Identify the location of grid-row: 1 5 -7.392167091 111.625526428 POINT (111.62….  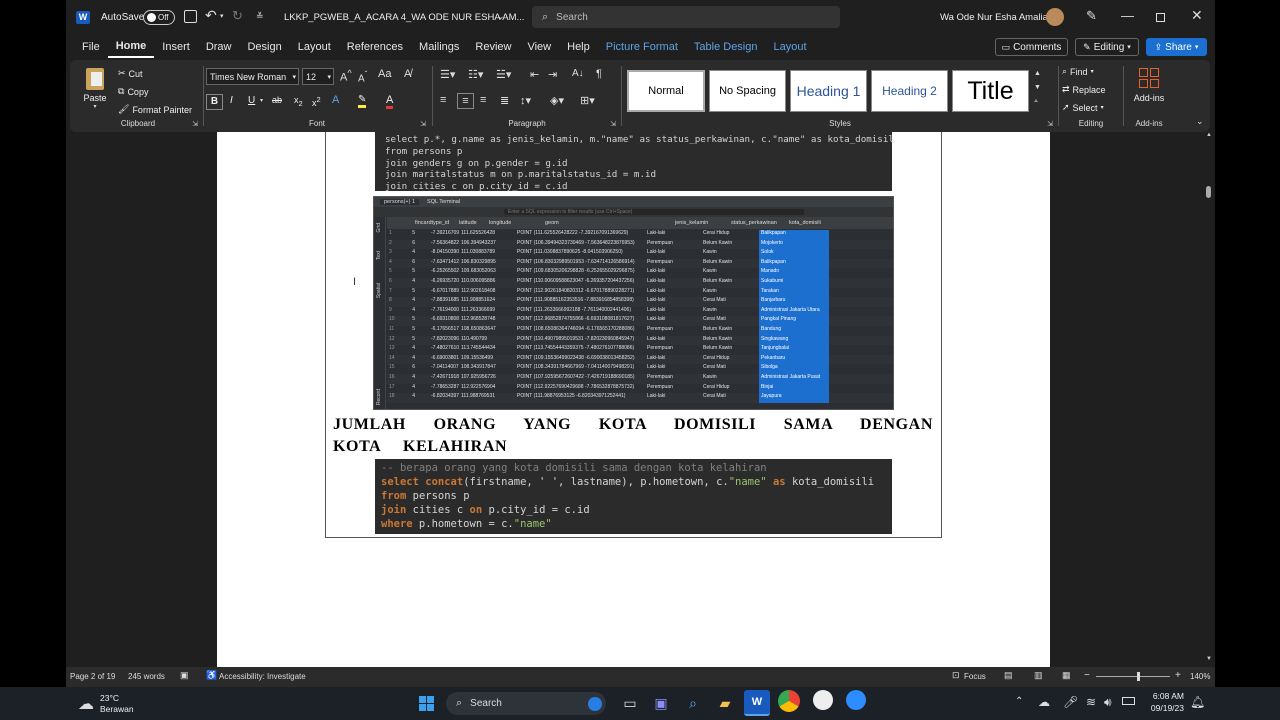
(640, 235).